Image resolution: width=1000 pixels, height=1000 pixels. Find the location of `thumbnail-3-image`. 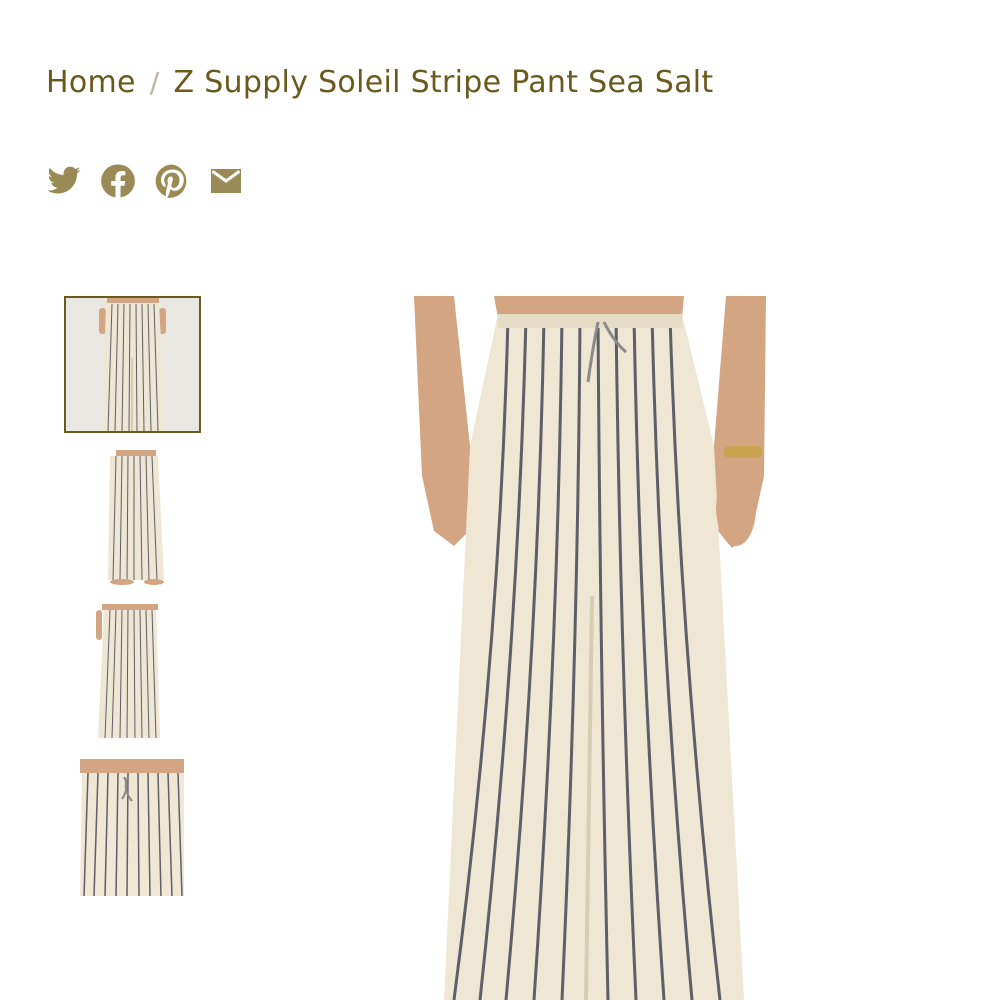

thumbnail-3-image is located at coordinates (132, 672).